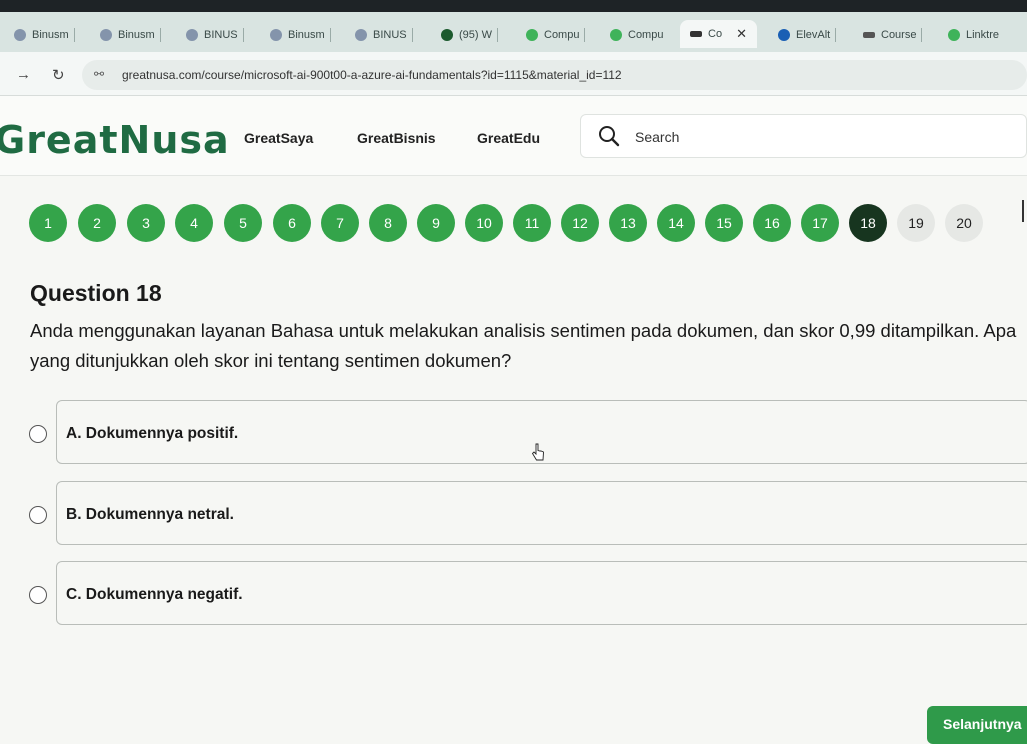 Image resolution: width=1027 pixels, height=744 pixels. I want to click on option-label: A. Dokumennya positif., so click(152, 433).